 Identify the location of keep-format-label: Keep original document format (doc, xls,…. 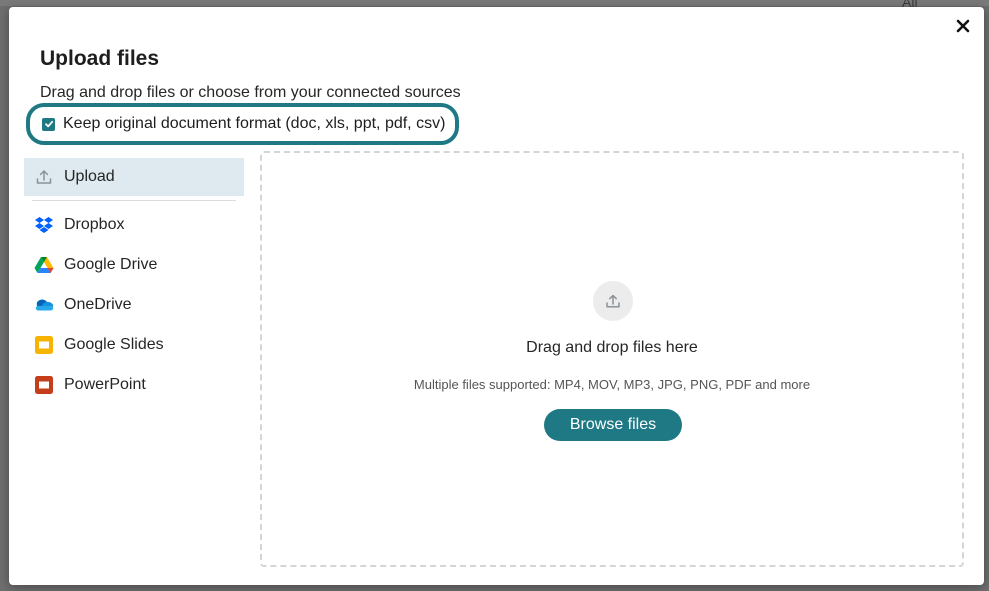
(254, 123).